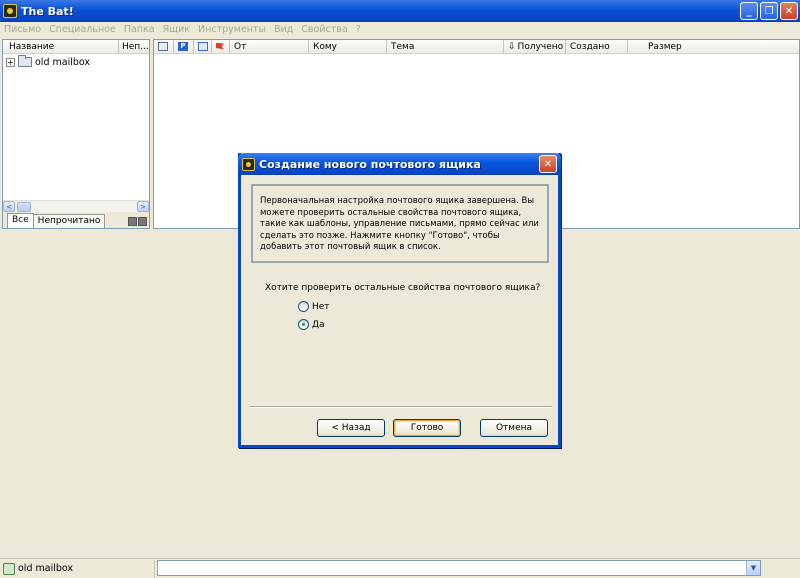 Image resolution: width=800 pixels, height=578 pixels. I want to click on dialog-title-bar: Создание нового почтового ящика ✕, so click(399, 164).